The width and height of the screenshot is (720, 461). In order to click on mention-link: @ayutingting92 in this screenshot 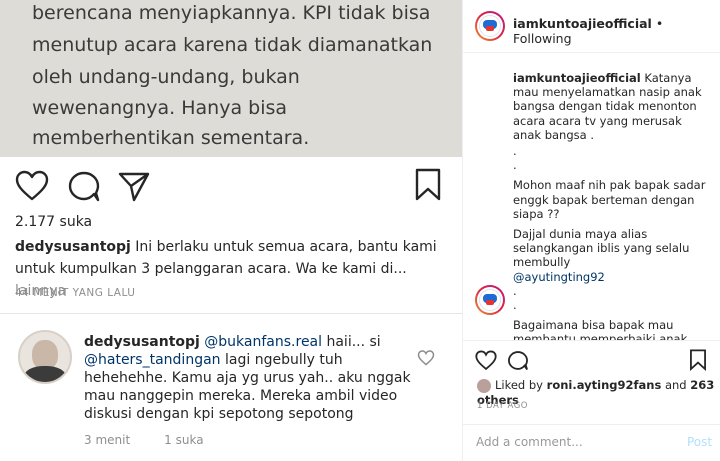, I will do `click(611, 277)`.